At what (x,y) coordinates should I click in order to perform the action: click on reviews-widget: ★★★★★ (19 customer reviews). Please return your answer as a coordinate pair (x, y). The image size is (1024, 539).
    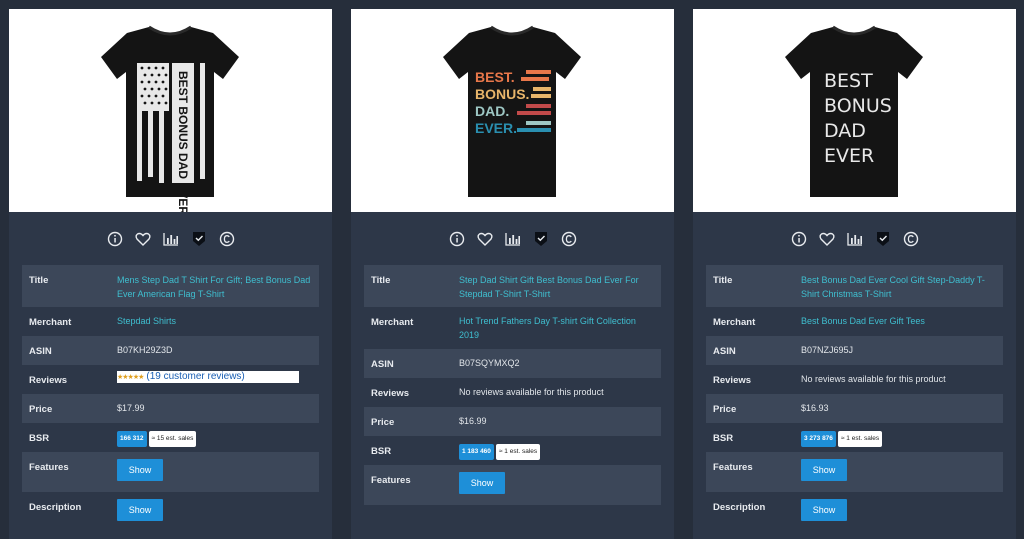
    Looking at the image, I should click on (208, 377).